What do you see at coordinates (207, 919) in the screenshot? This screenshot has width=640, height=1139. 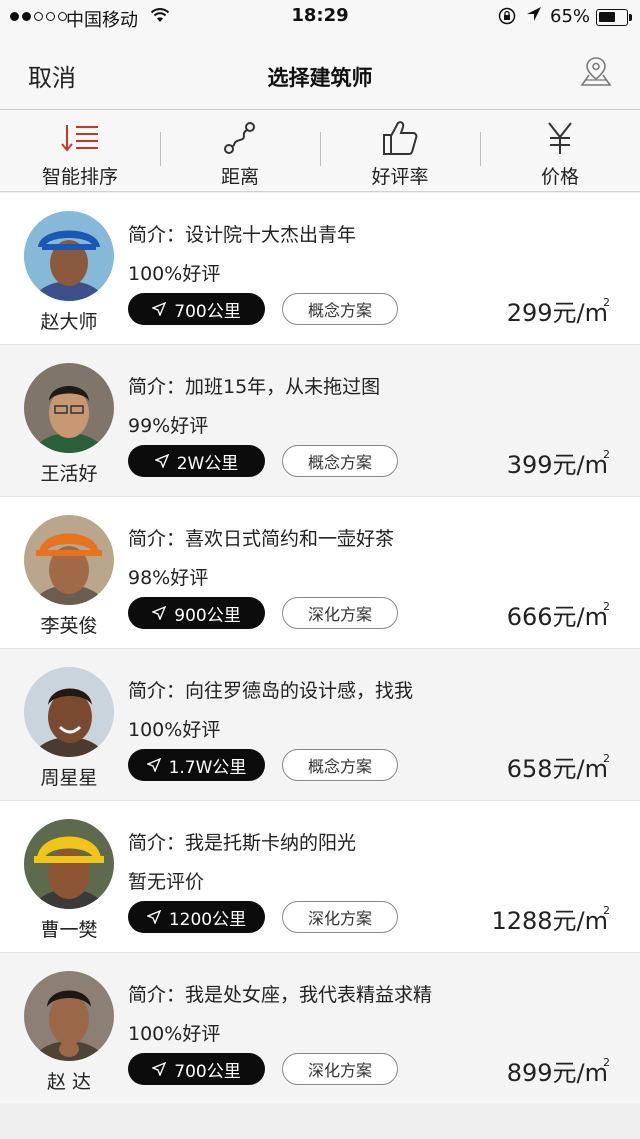 I see `distance-value: 1200公里` at bounding box center [207, 919].